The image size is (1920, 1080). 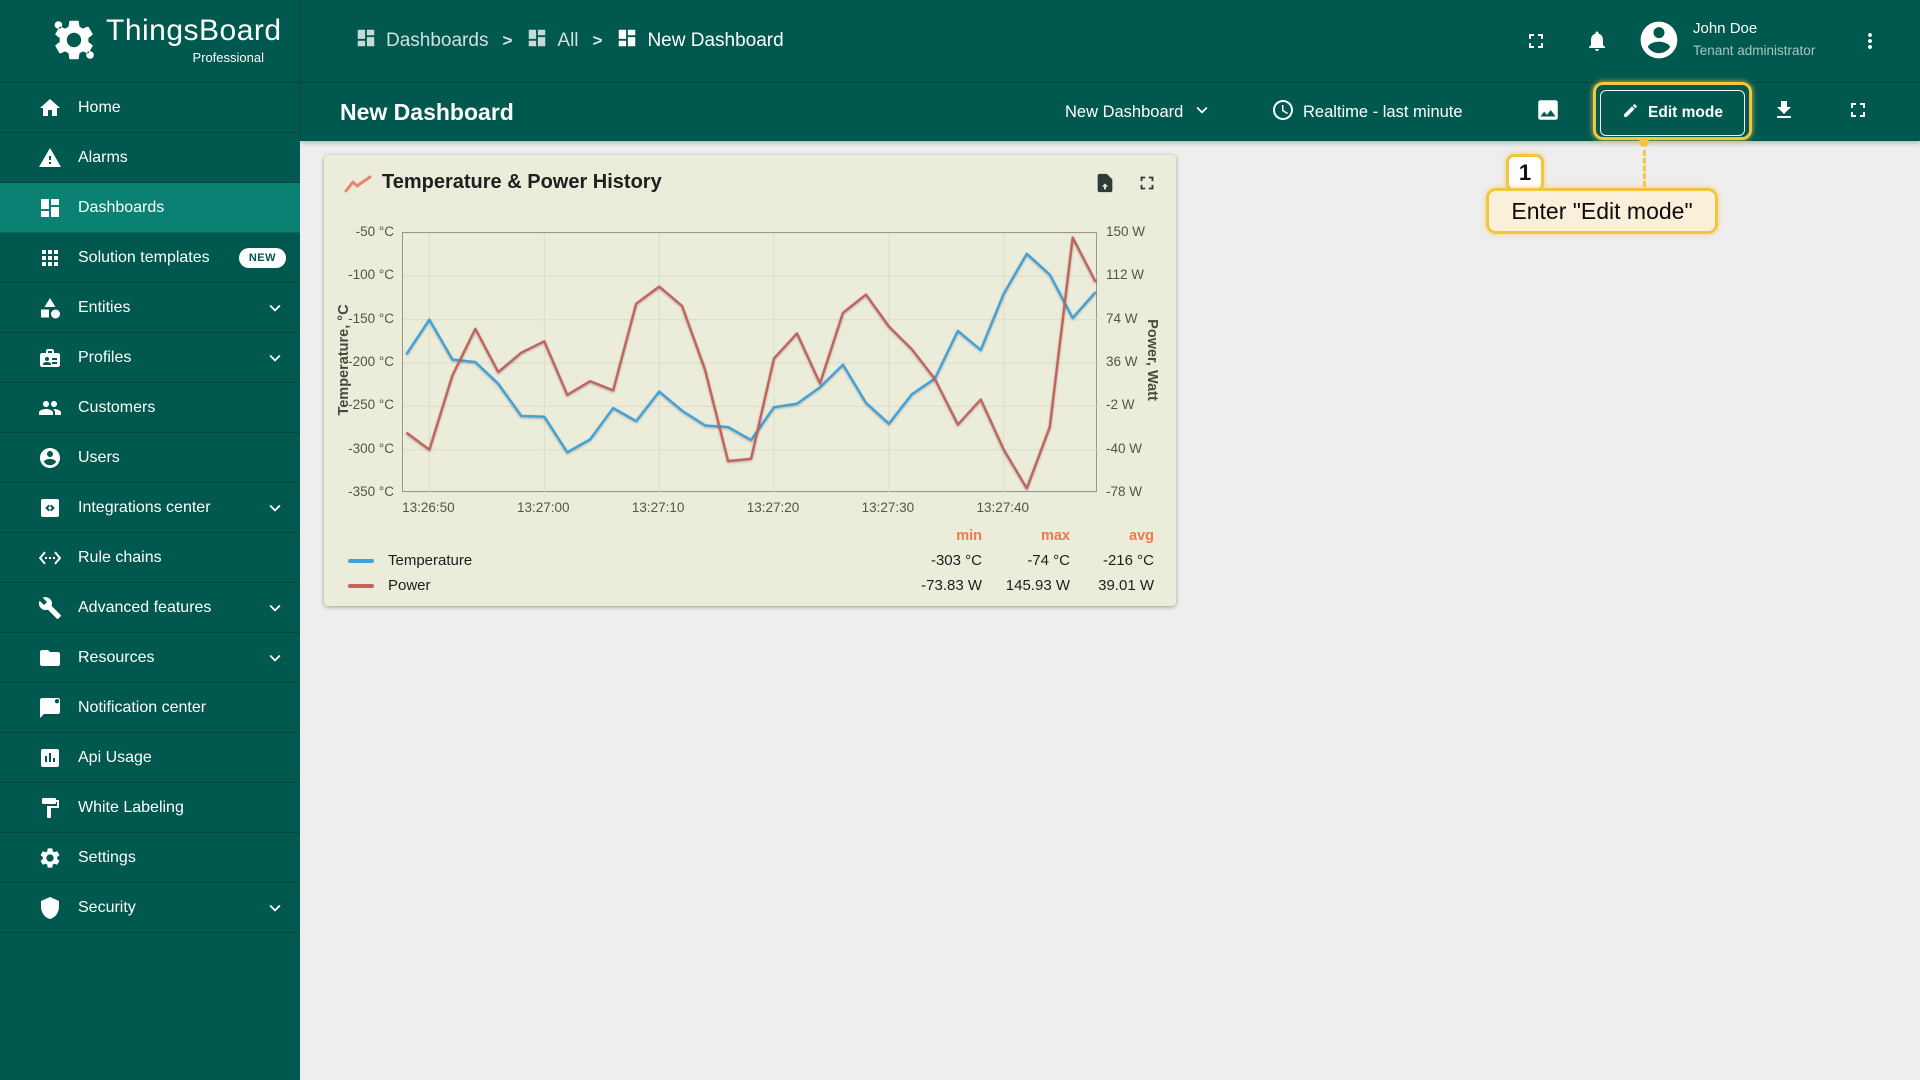 What do you see at coordinates (144, 507) in the screenshot?
I see `sidebar-item-label: Integrations center` at bounding box center [144, 507].